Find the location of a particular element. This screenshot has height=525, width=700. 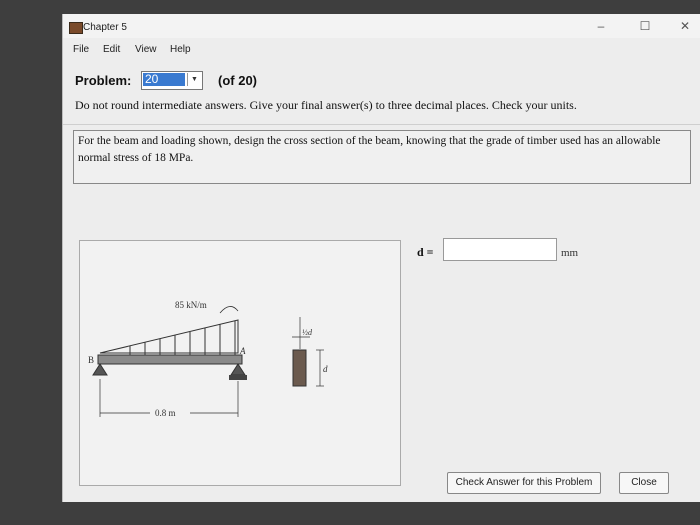

problem-select-value: 20 is located at coordinates (164, 79).